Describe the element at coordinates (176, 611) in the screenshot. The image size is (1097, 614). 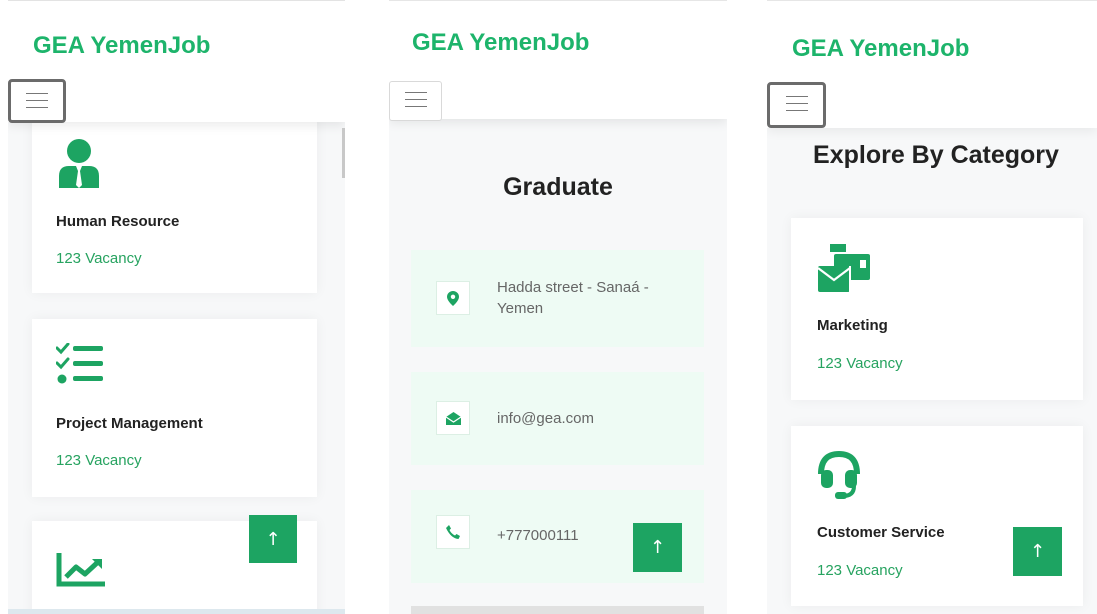
I see `page-bottom-edge` at that location.